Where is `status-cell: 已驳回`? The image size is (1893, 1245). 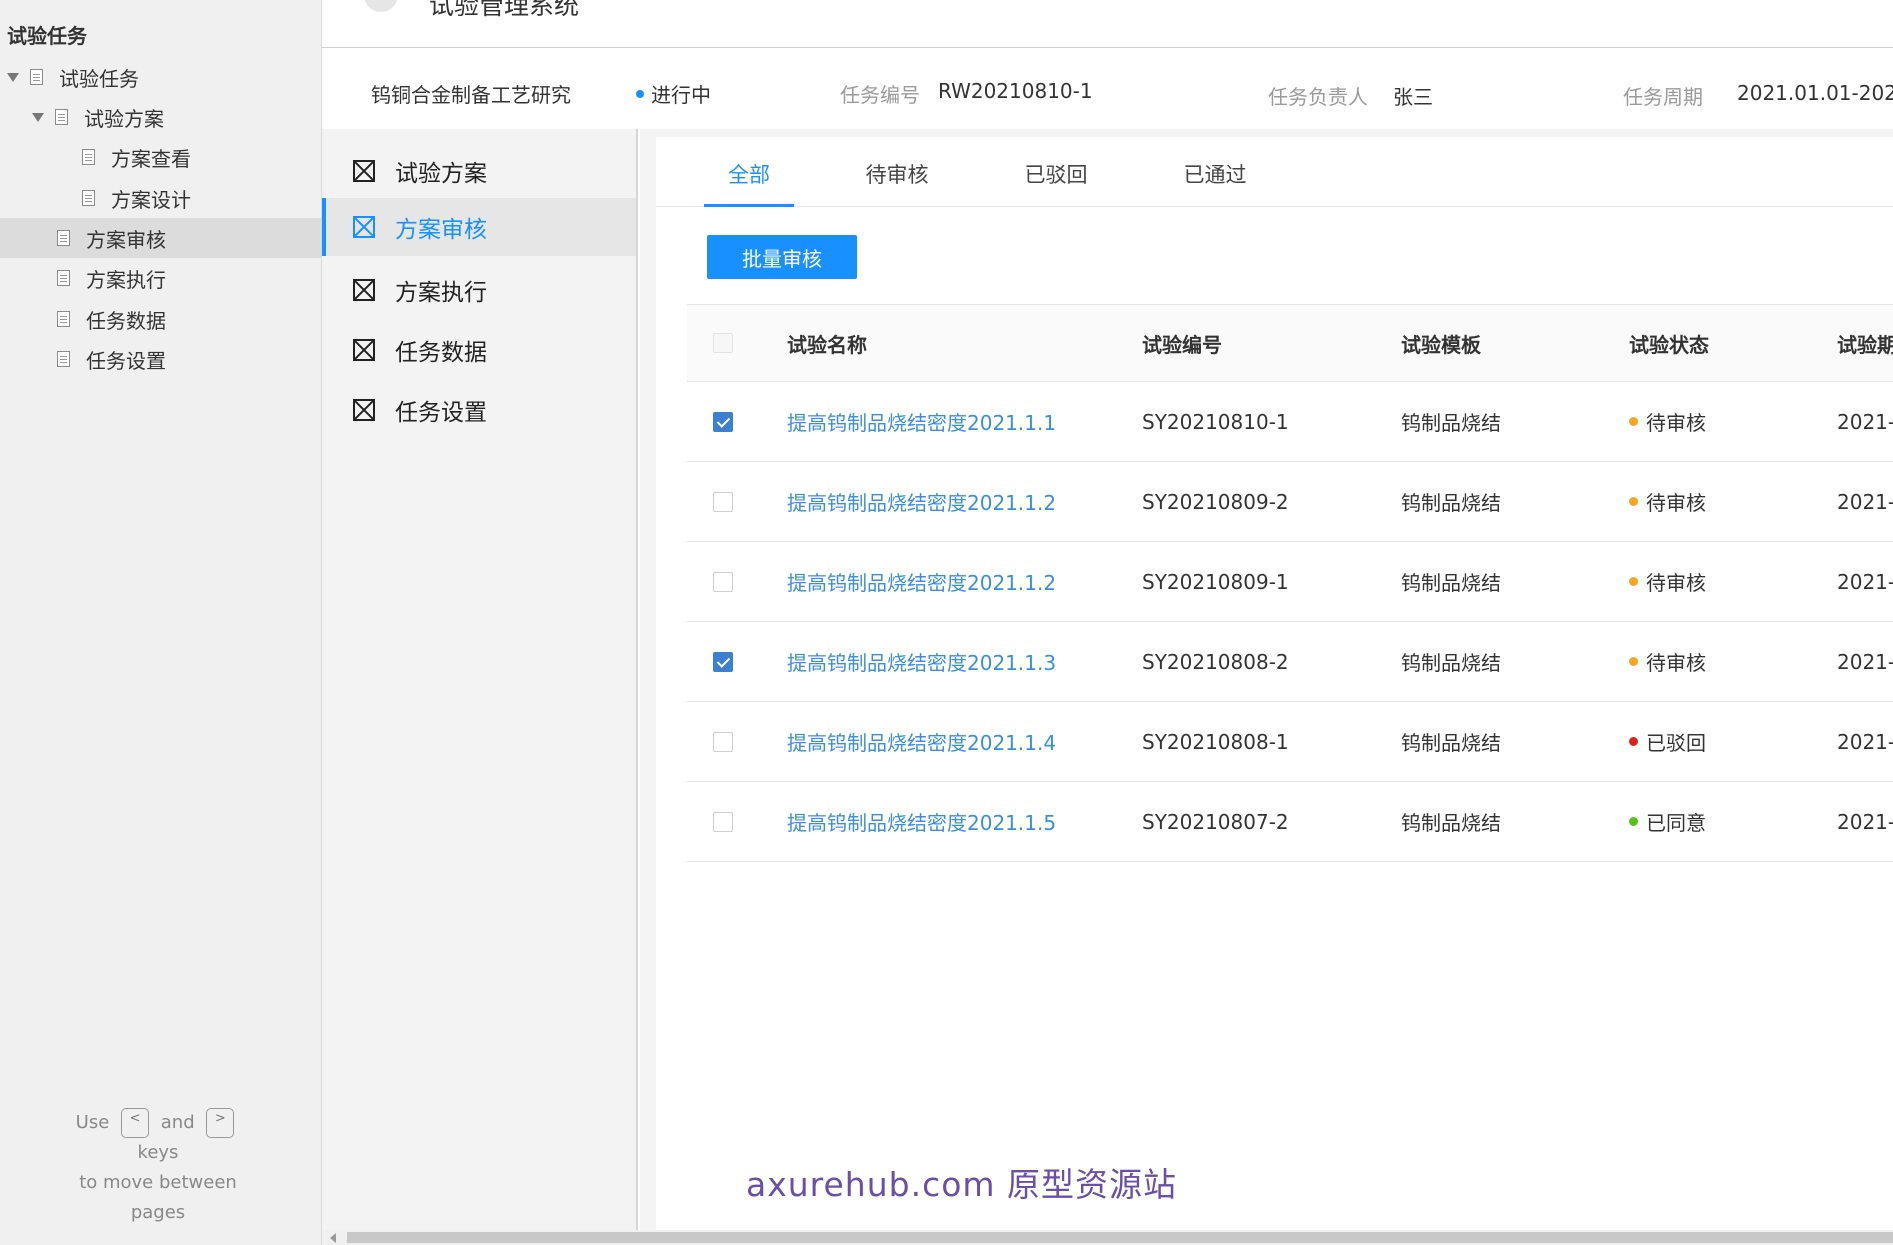
status-cell: 已驳回 is located at coordinates (1667, 741).